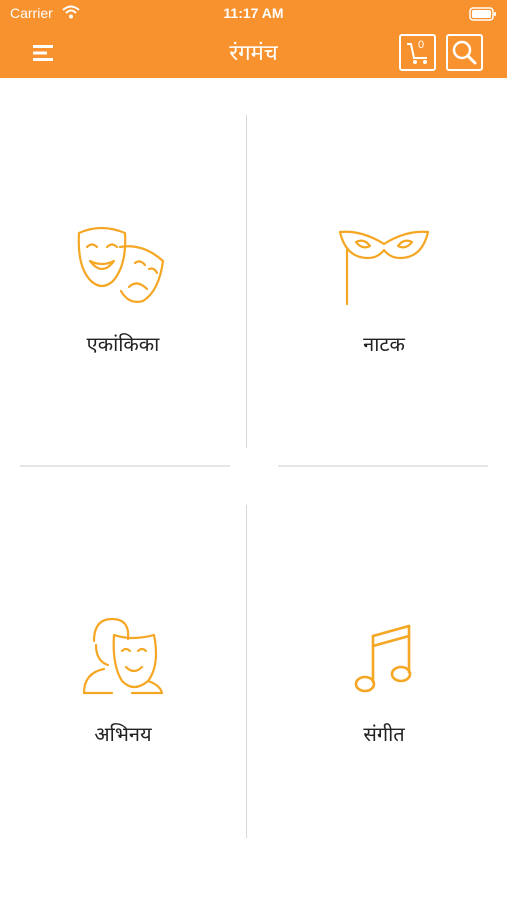  What do you see at coordinates (125, 466) in the screenshot?
I see `grid-divider-horizontal-left` at bounding box center [125, 466].